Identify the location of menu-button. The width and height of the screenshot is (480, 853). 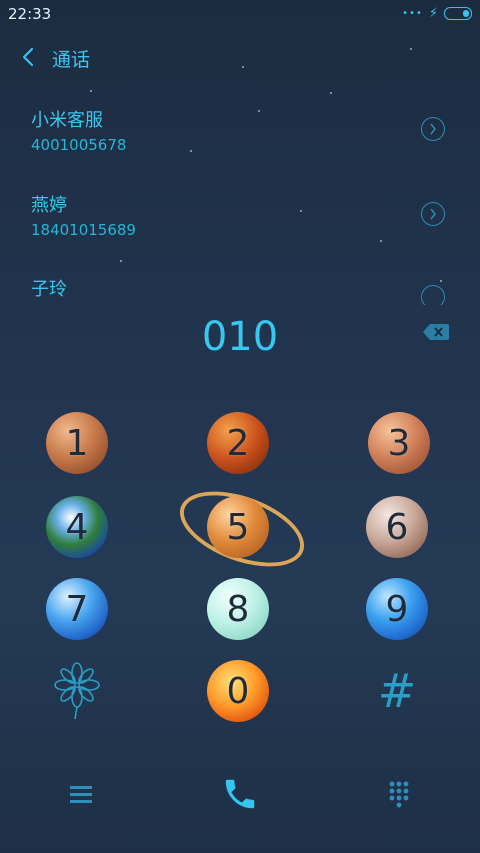
(81, 794).